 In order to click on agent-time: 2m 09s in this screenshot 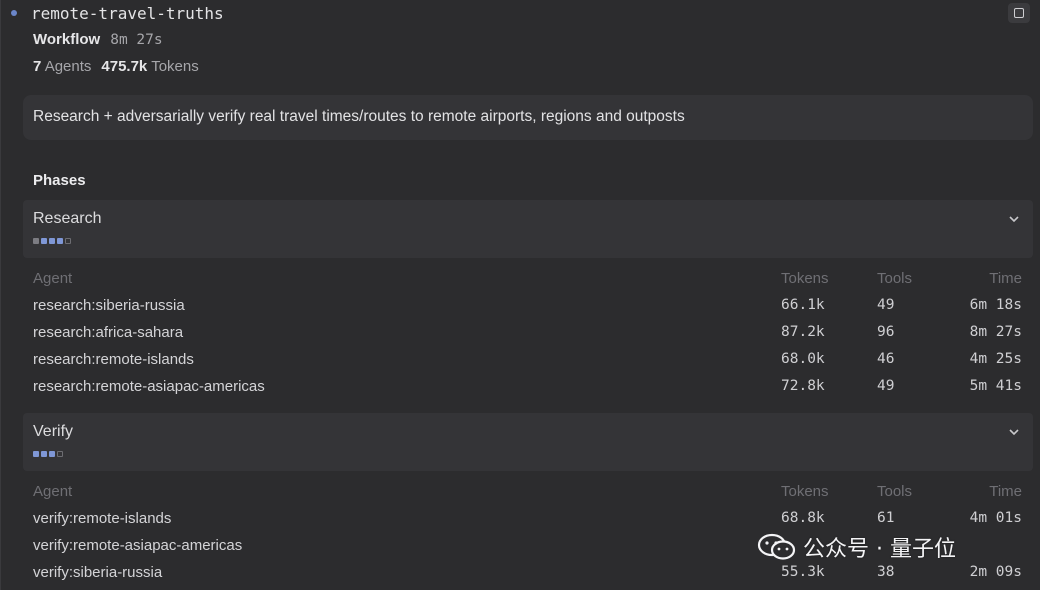, I will do `click(995, 572)`.